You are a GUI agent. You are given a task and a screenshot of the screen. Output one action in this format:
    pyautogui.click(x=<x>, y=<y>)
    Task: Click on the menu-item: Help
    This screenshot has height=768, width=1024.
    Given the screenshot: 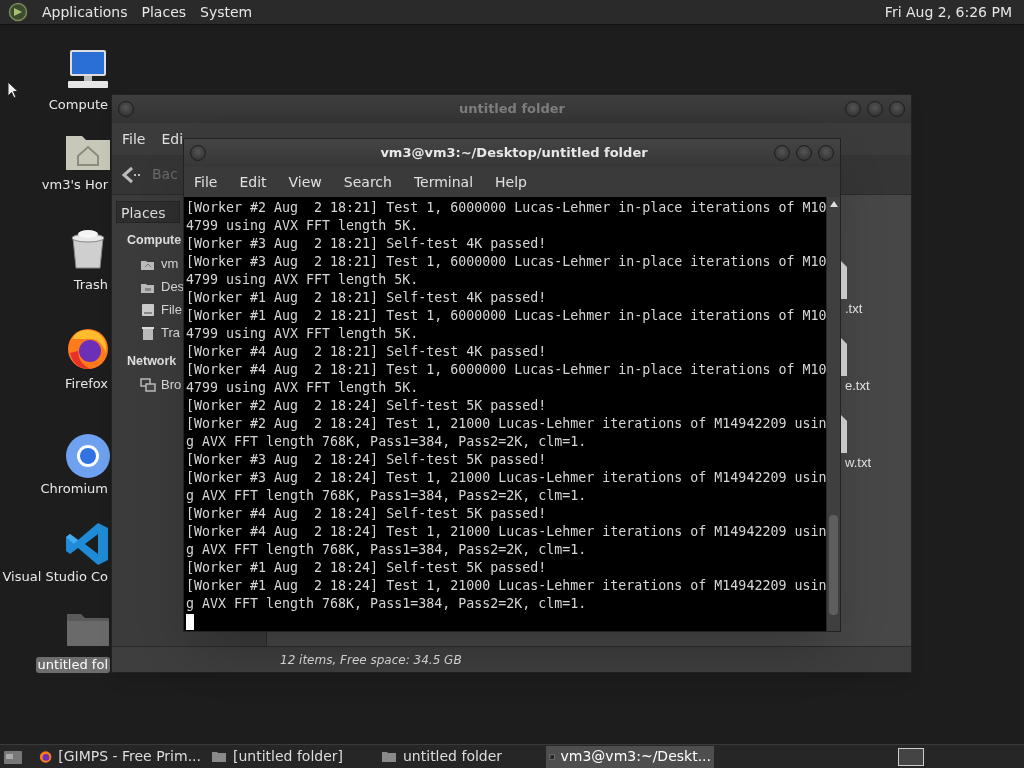 What is the action you would take?
    pyautogui.click(x=511, y=182)
    